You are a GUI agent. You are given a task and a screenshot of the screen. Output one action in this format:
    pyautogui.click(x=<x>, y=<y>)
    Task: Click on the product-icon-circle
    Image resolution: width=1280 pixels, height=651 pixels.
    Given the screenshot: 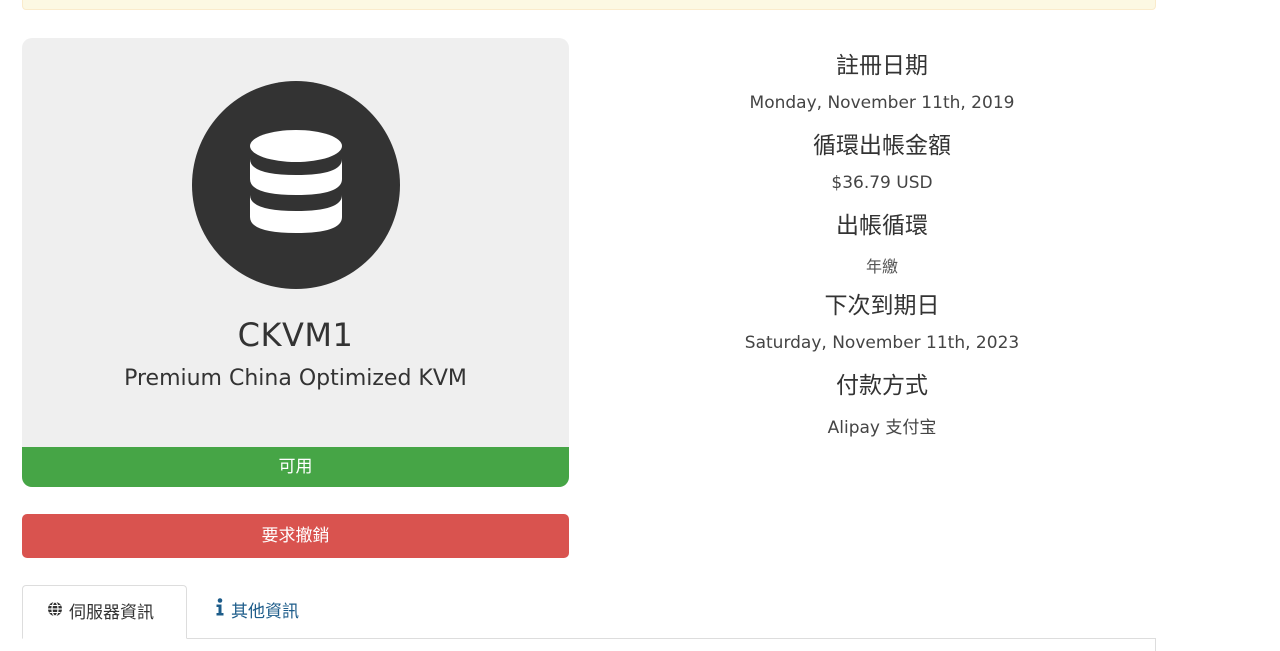 What is the action you would take?
    pyautogui.click(x=296, y=185)
    